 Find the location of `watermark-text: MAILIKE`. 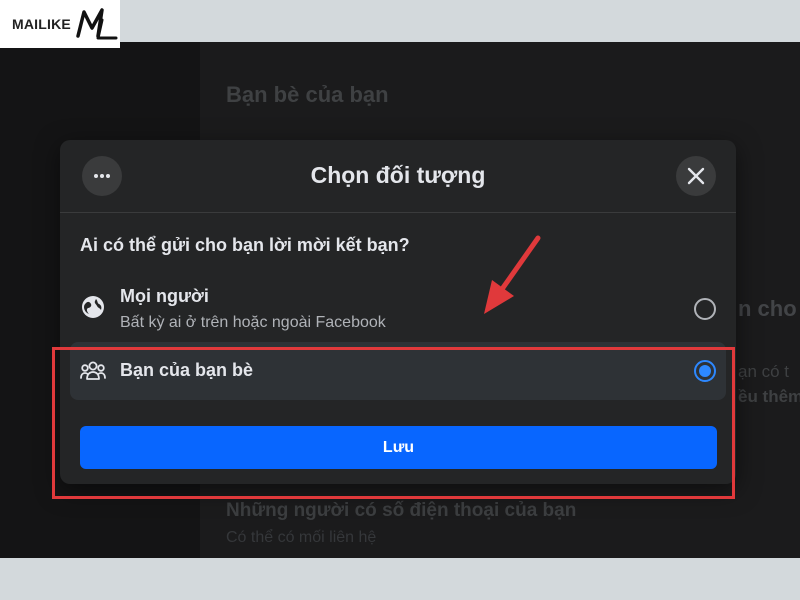

watermark-text: MAILIKE is located at coordinates (41, 24).